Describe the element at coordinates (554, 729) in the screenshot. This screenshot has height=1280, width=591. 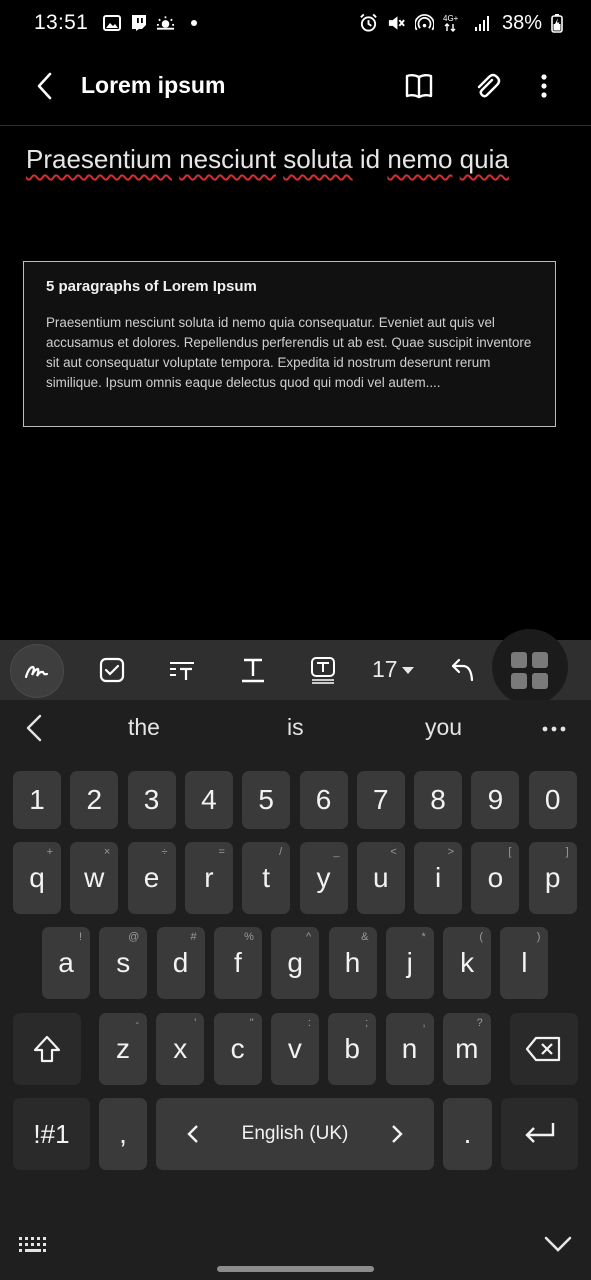
I see `more-horizontal-icon` at that location.